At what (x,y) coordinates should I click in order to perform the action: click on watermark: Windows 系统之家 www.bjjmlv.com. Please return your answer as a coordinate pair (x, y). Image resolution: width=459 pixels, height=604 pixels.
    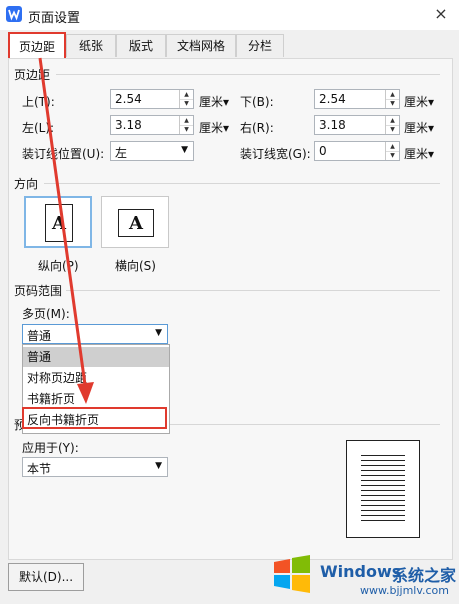
    Looking at the image, I should click on (363, 574).